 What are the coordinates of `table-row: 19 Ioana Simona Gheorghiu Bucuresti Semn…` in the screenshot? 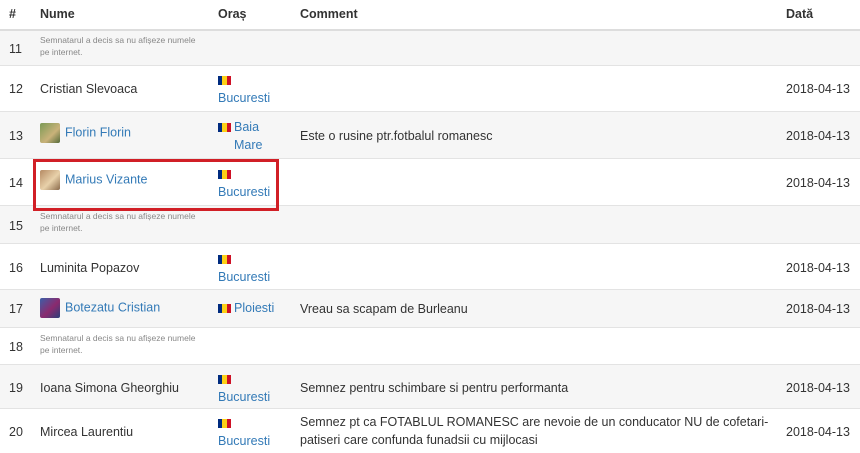 It's located at (430, 387).